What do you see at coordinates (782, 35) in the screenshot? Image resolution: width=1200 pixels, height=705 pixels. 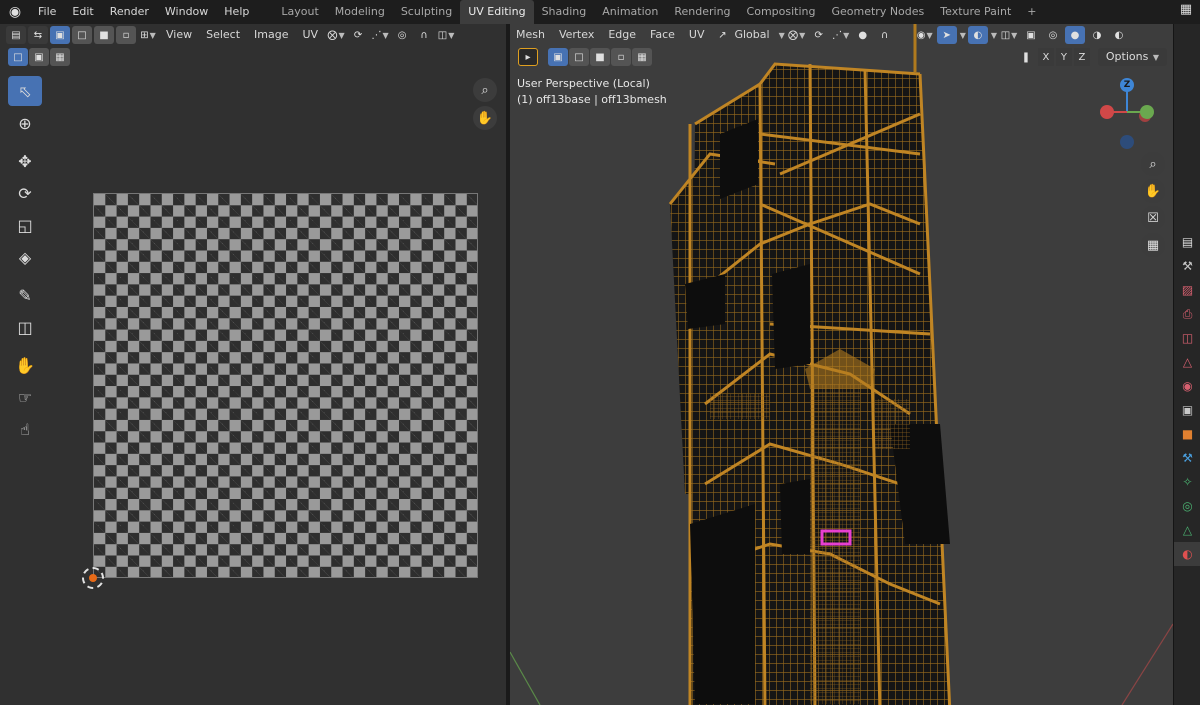 I see `chevron-down-icon: ▼` at bounding box center [782, 35].